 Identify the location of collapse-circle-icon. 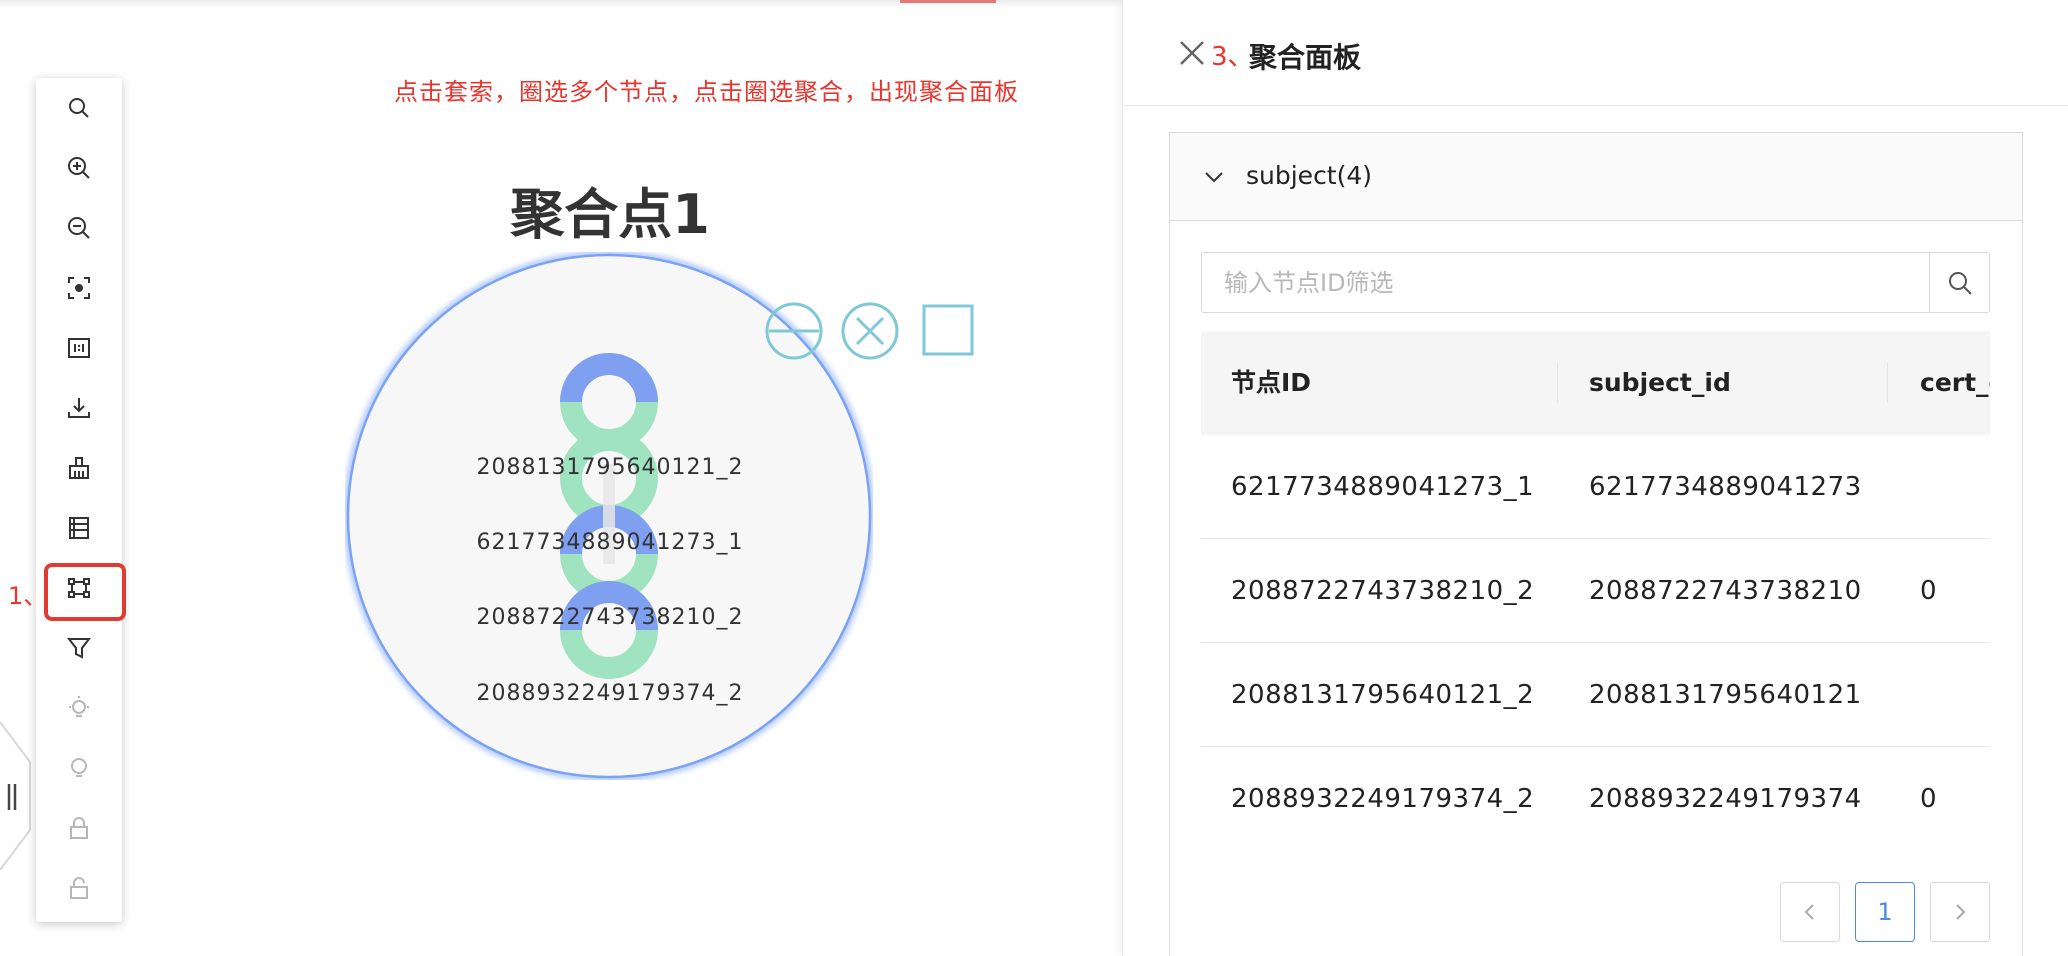
(794, 331).